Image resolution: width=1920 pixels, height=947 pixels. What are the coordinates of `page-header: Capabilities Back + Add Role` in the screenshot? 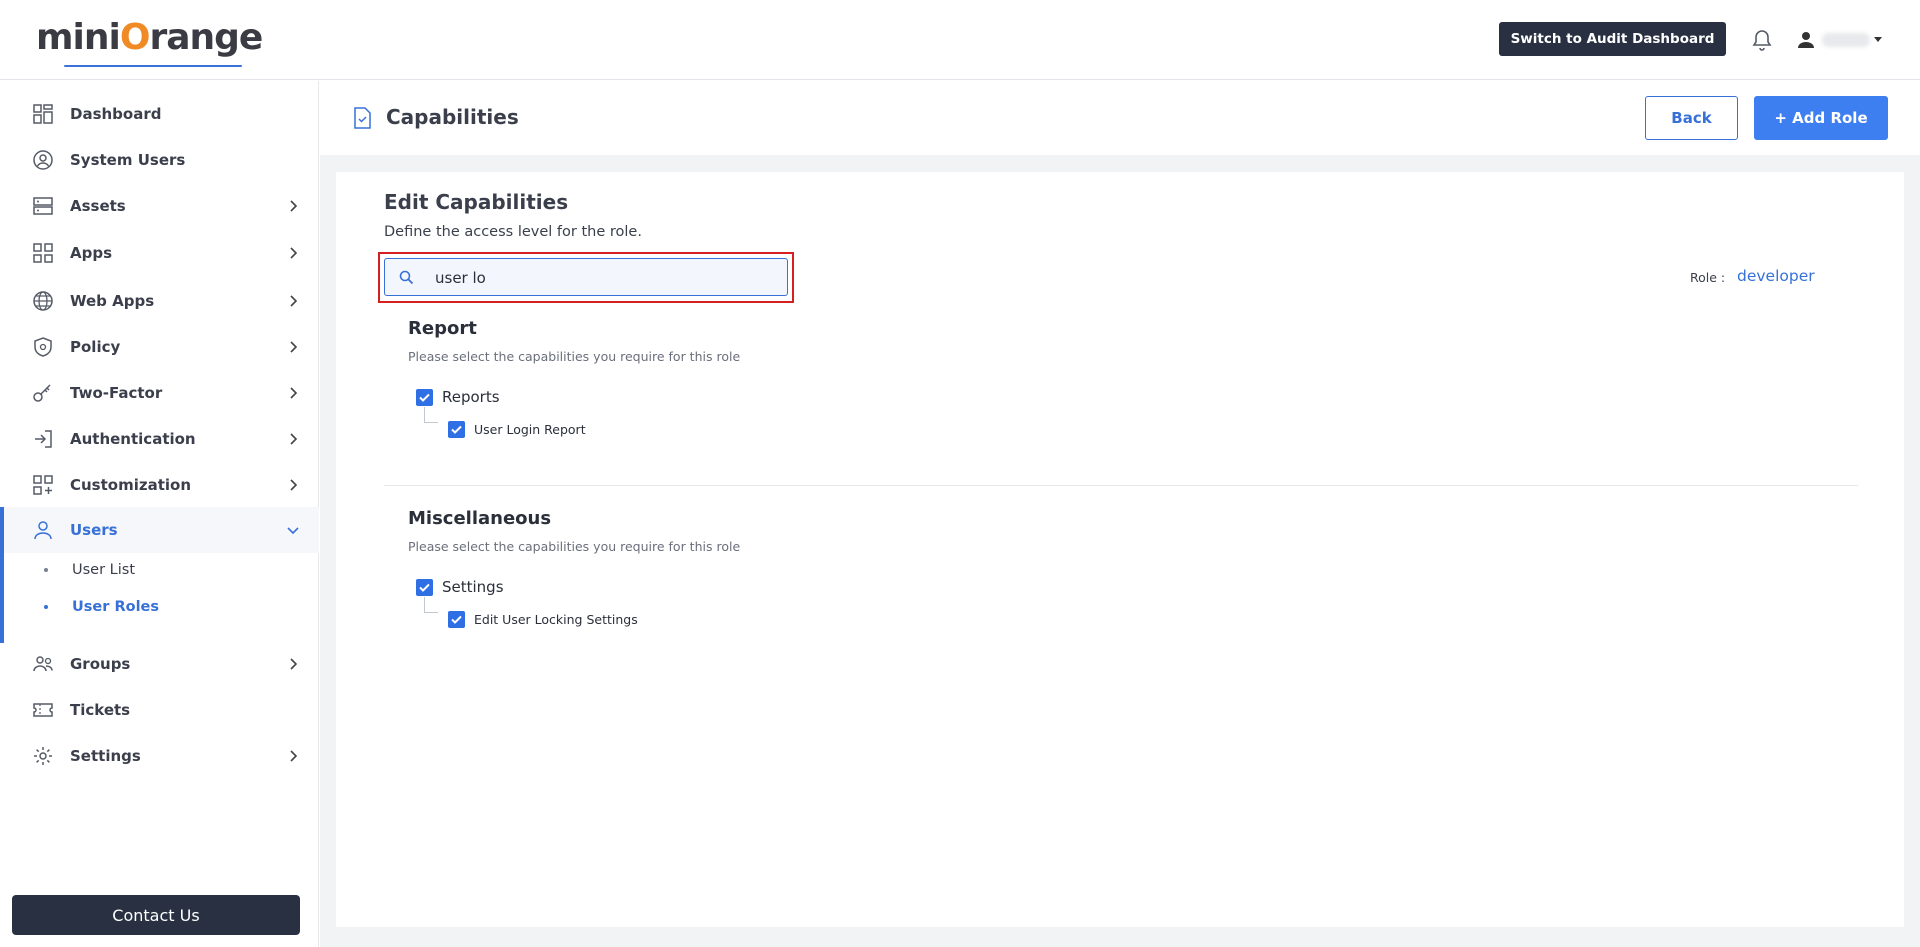 It's located at (1120, 118).